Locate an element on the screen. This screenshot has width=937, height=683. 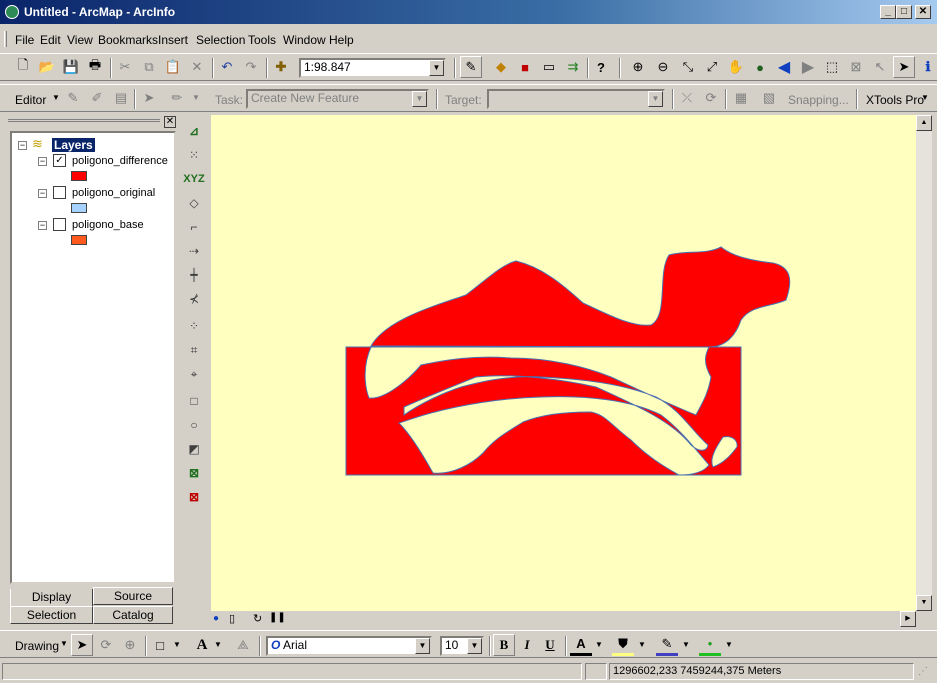
editor-menu-label: Editor is located at coordinates (30, 100).